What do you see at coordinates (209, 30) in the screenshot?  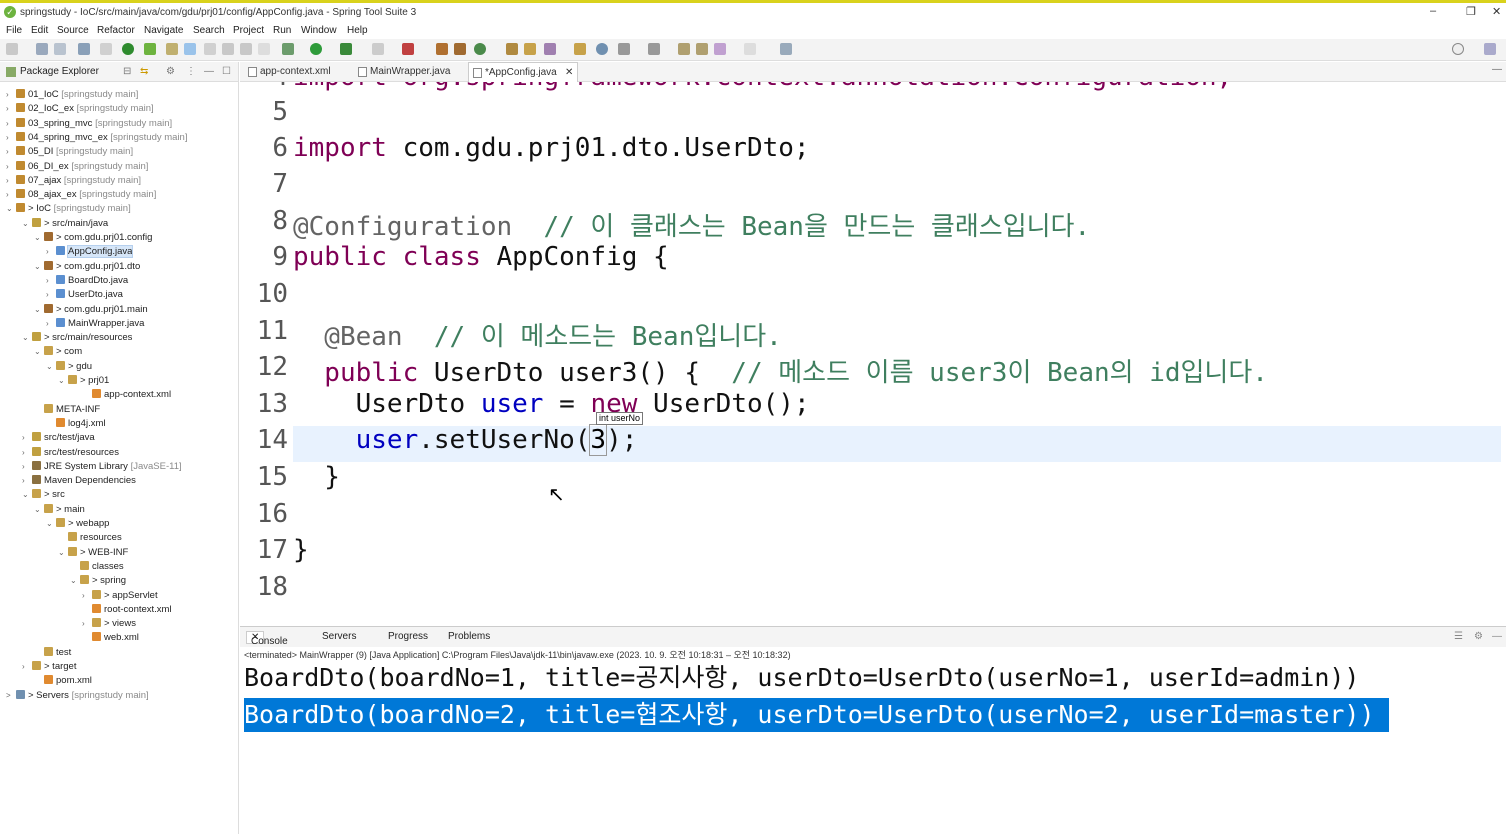 I see `menu-search: Search` at bounding box center [209, 30].